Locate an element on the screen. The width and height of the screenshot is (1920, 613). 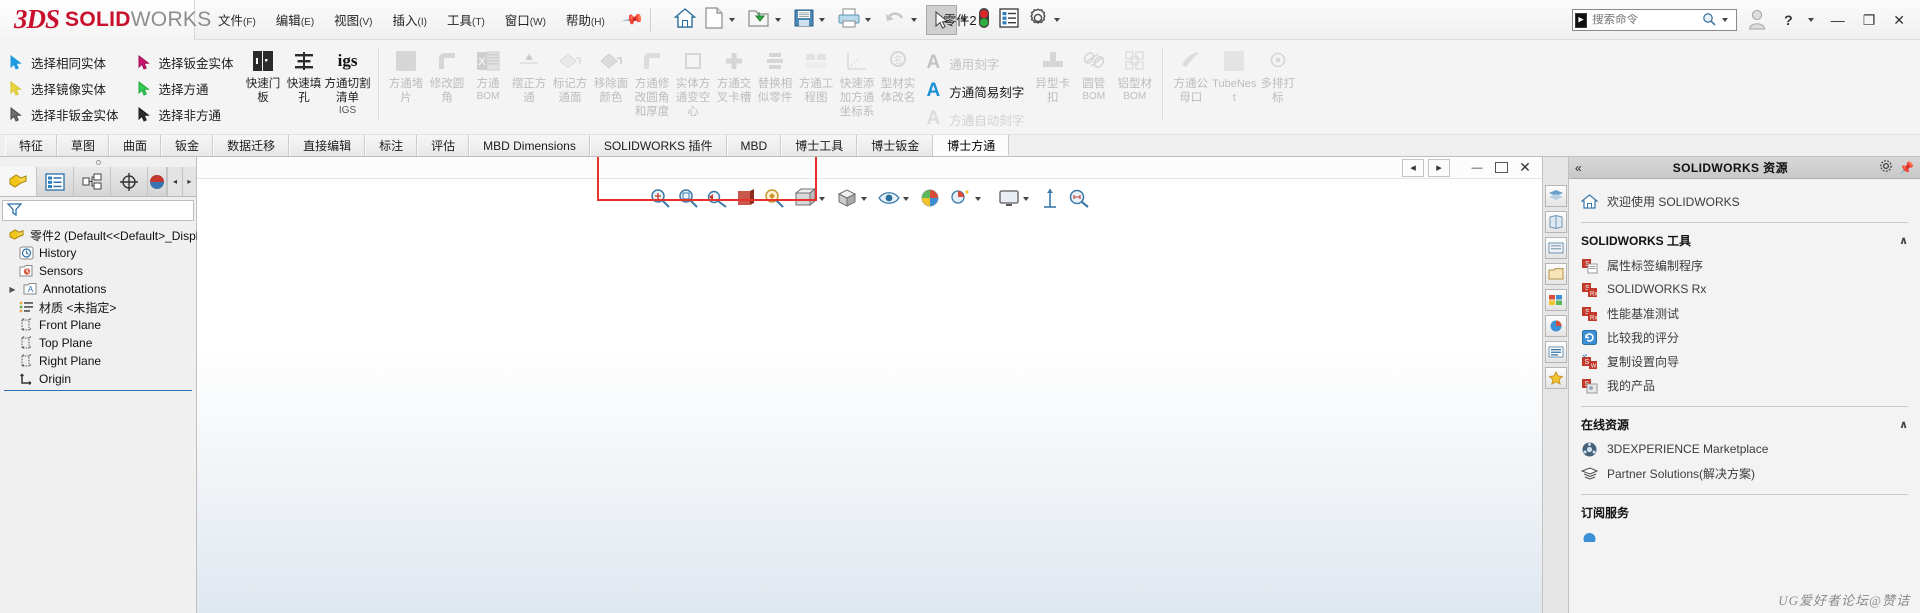
save-button is located at coordinates (812, 20).